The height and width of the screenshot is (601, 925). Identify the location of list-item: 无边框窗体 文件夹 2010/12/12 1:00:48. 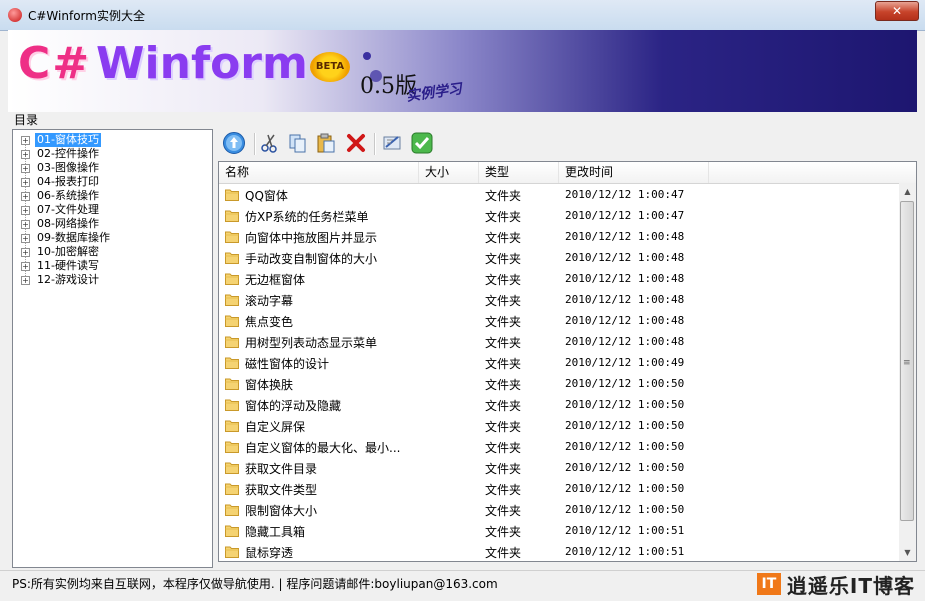
(559, 278).